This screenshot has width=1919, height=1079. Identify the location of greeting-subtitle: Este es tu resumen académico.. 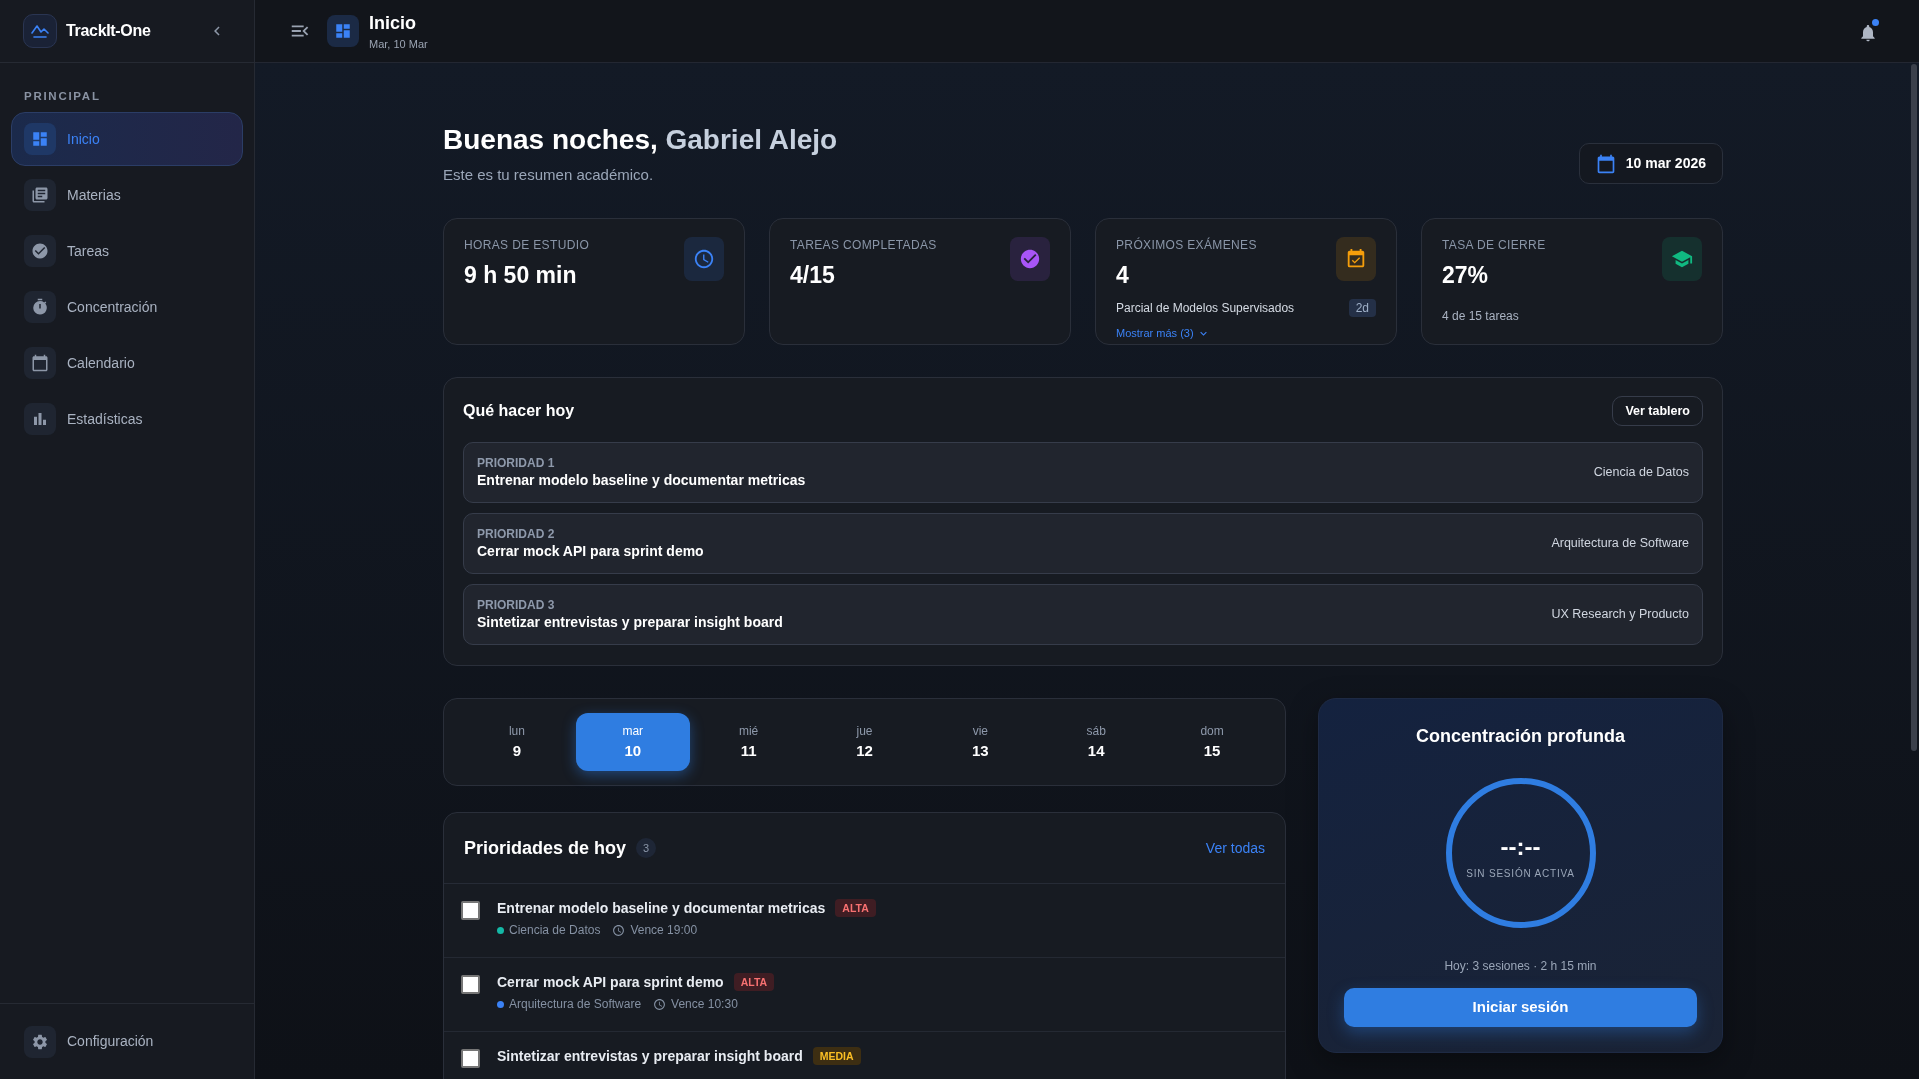
(549, 175).